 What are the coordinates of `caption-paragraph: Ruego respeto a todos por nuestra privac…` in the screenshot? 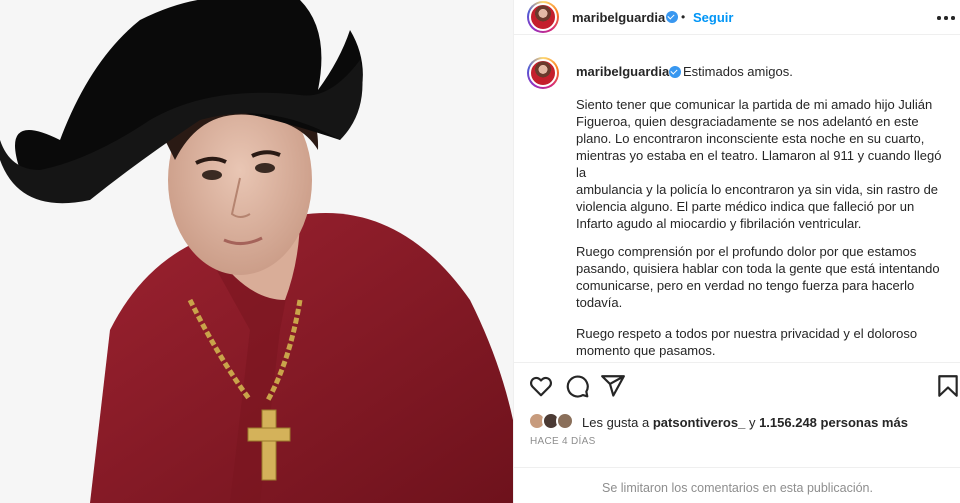 It's located at (747, 342).